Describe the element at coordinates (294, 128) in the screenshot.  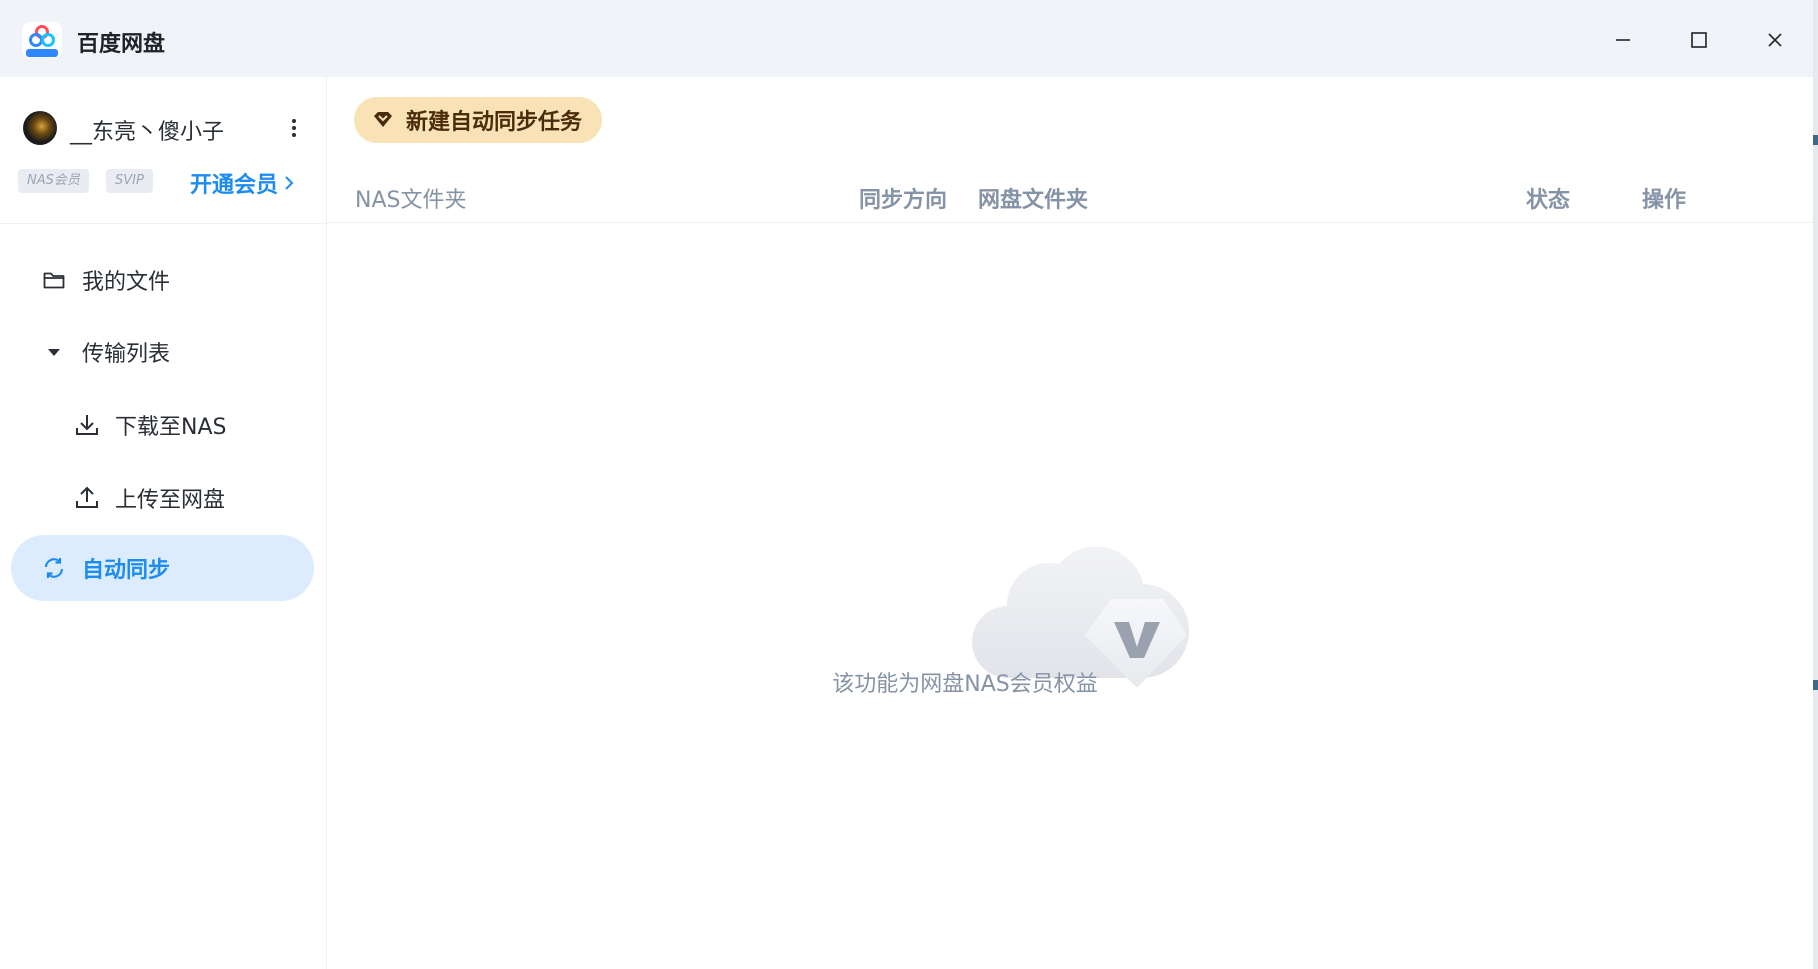
I see `more-options-button` at that location.